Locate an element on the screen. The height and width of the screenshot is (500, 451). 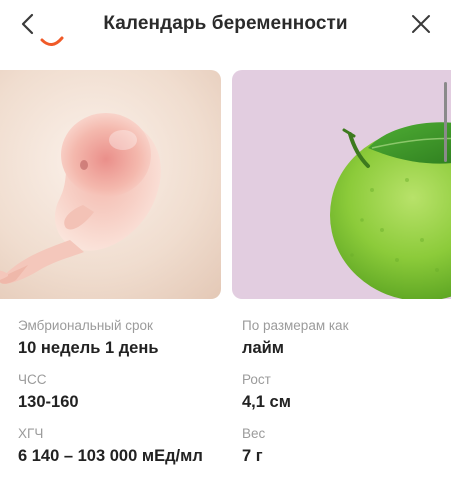
accent-decoration is located at coordinates (52, 39).